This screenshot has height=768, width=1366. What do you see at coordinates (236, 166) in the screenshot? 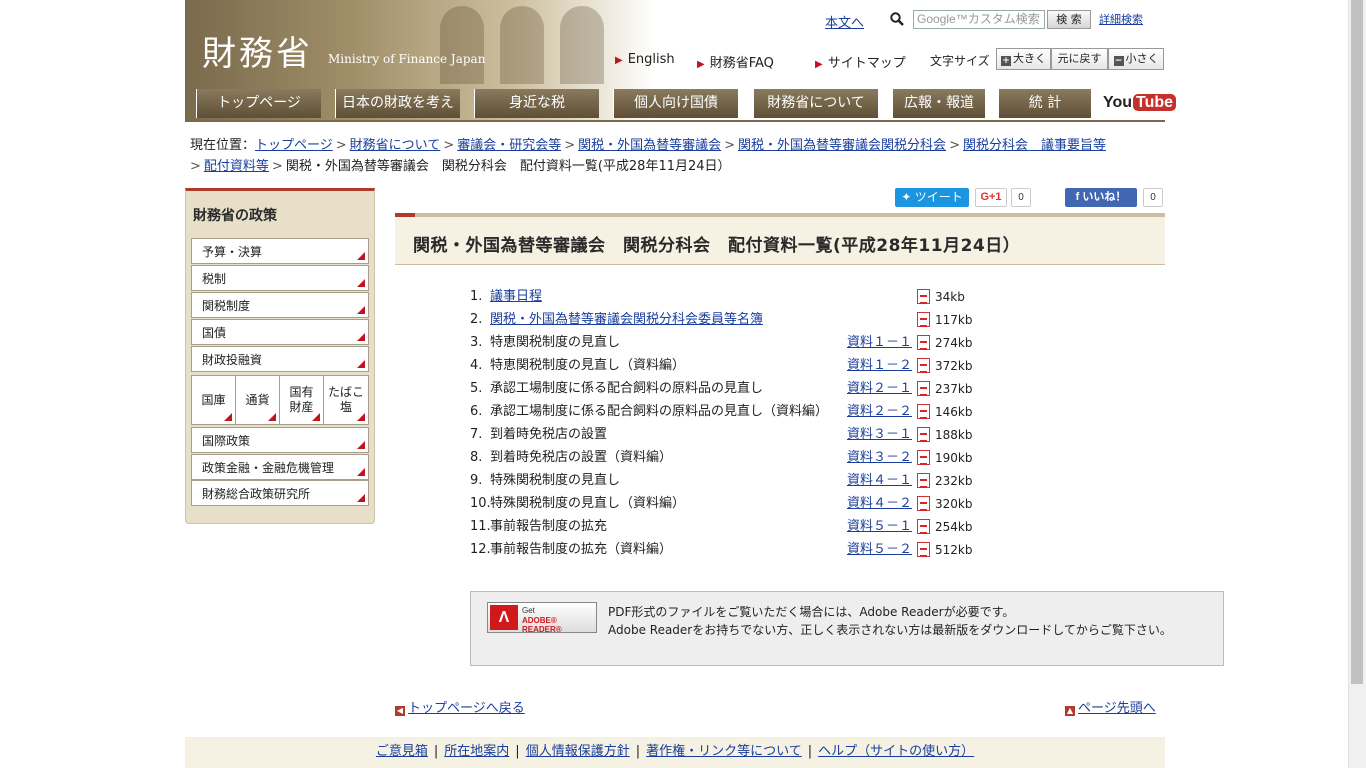
I see `breadcrumb-link: 配付資料等` at bounding box center [236, 166].